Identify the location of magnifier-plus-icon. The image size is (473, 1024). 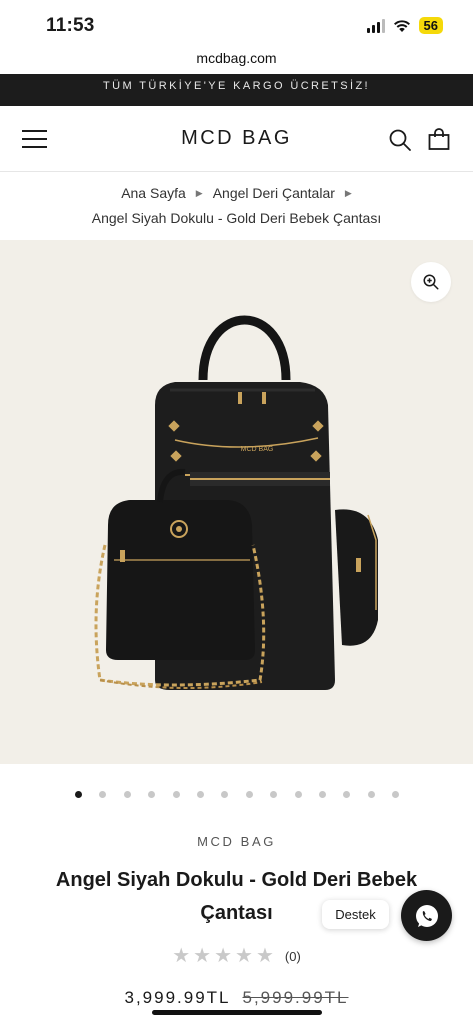
(431, 282).